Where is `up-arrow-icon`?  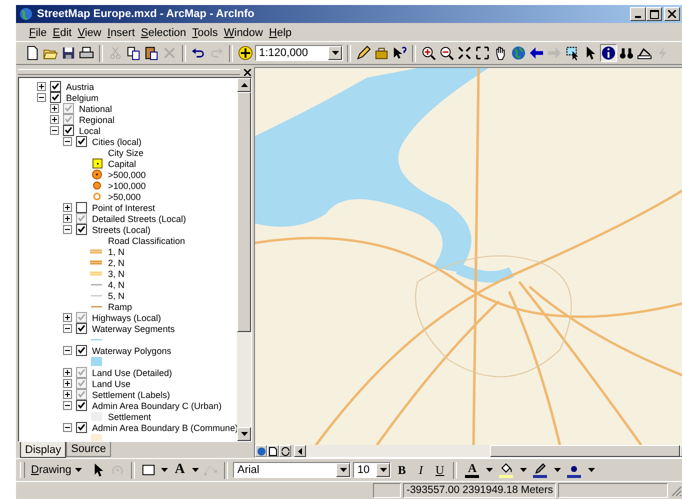
up-arrow-icon is located at coordinates (244, 85).